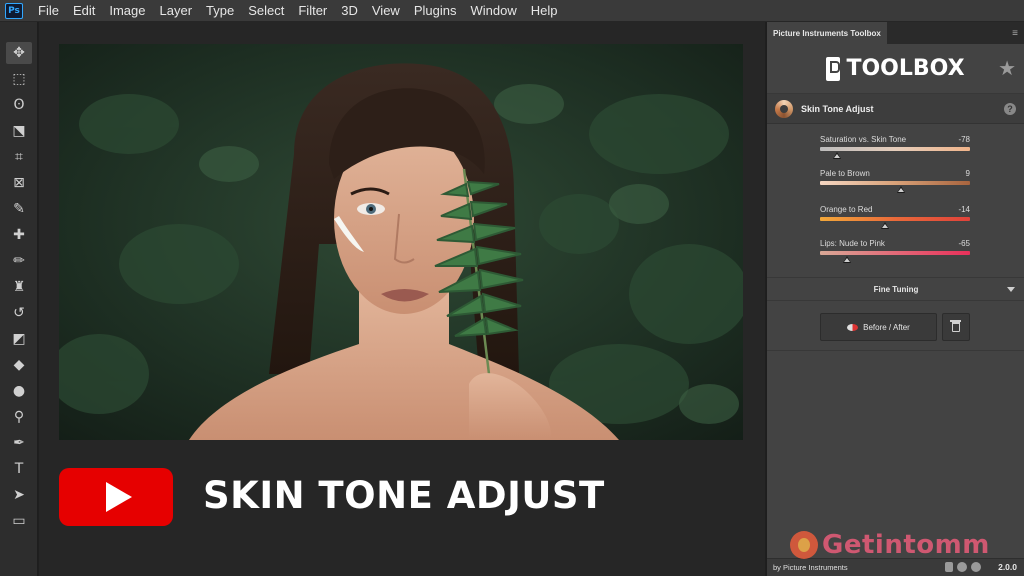  Describe the element at coordinates (810, 567) in the screenshot. I see `footer-credit: by Picture Instruments` at that location.